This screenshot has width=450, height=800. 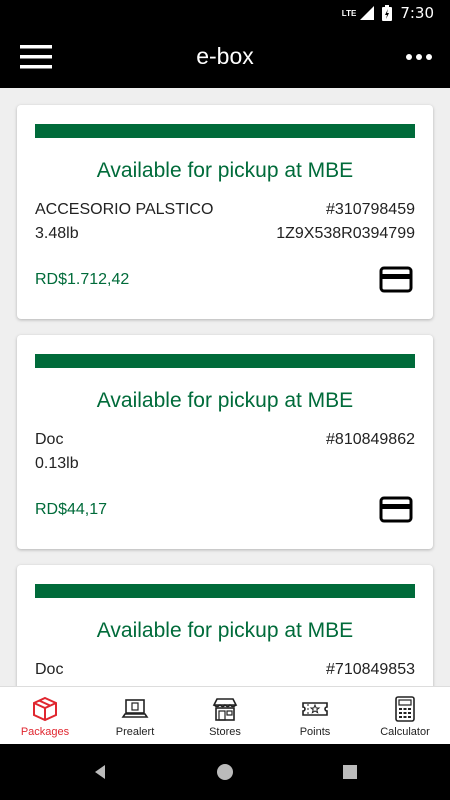 I want to click on nav-stores: Stores, so click(x=225, y=715).